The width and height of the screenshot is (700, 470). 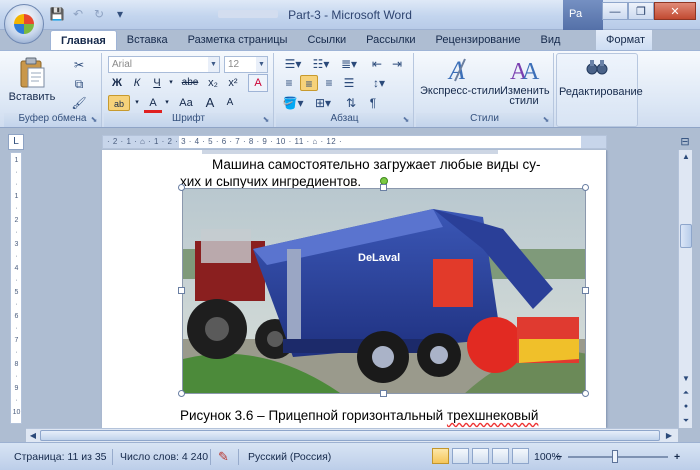 I want to click on figure-caption-misspelled-word: трехшнековый, so click(x=492, y=415).